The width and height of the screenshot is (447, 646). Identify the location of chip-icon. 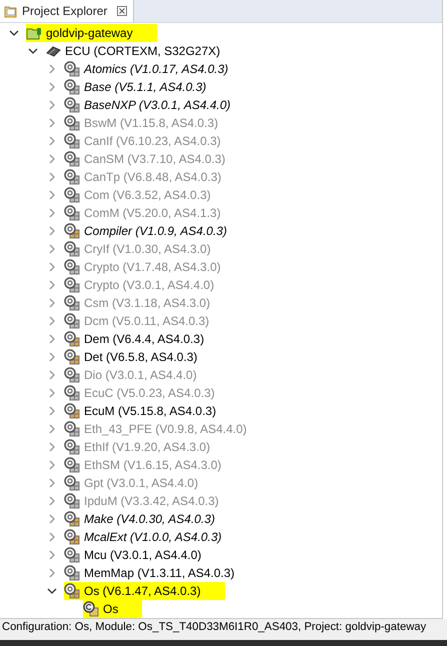
(53, 51).